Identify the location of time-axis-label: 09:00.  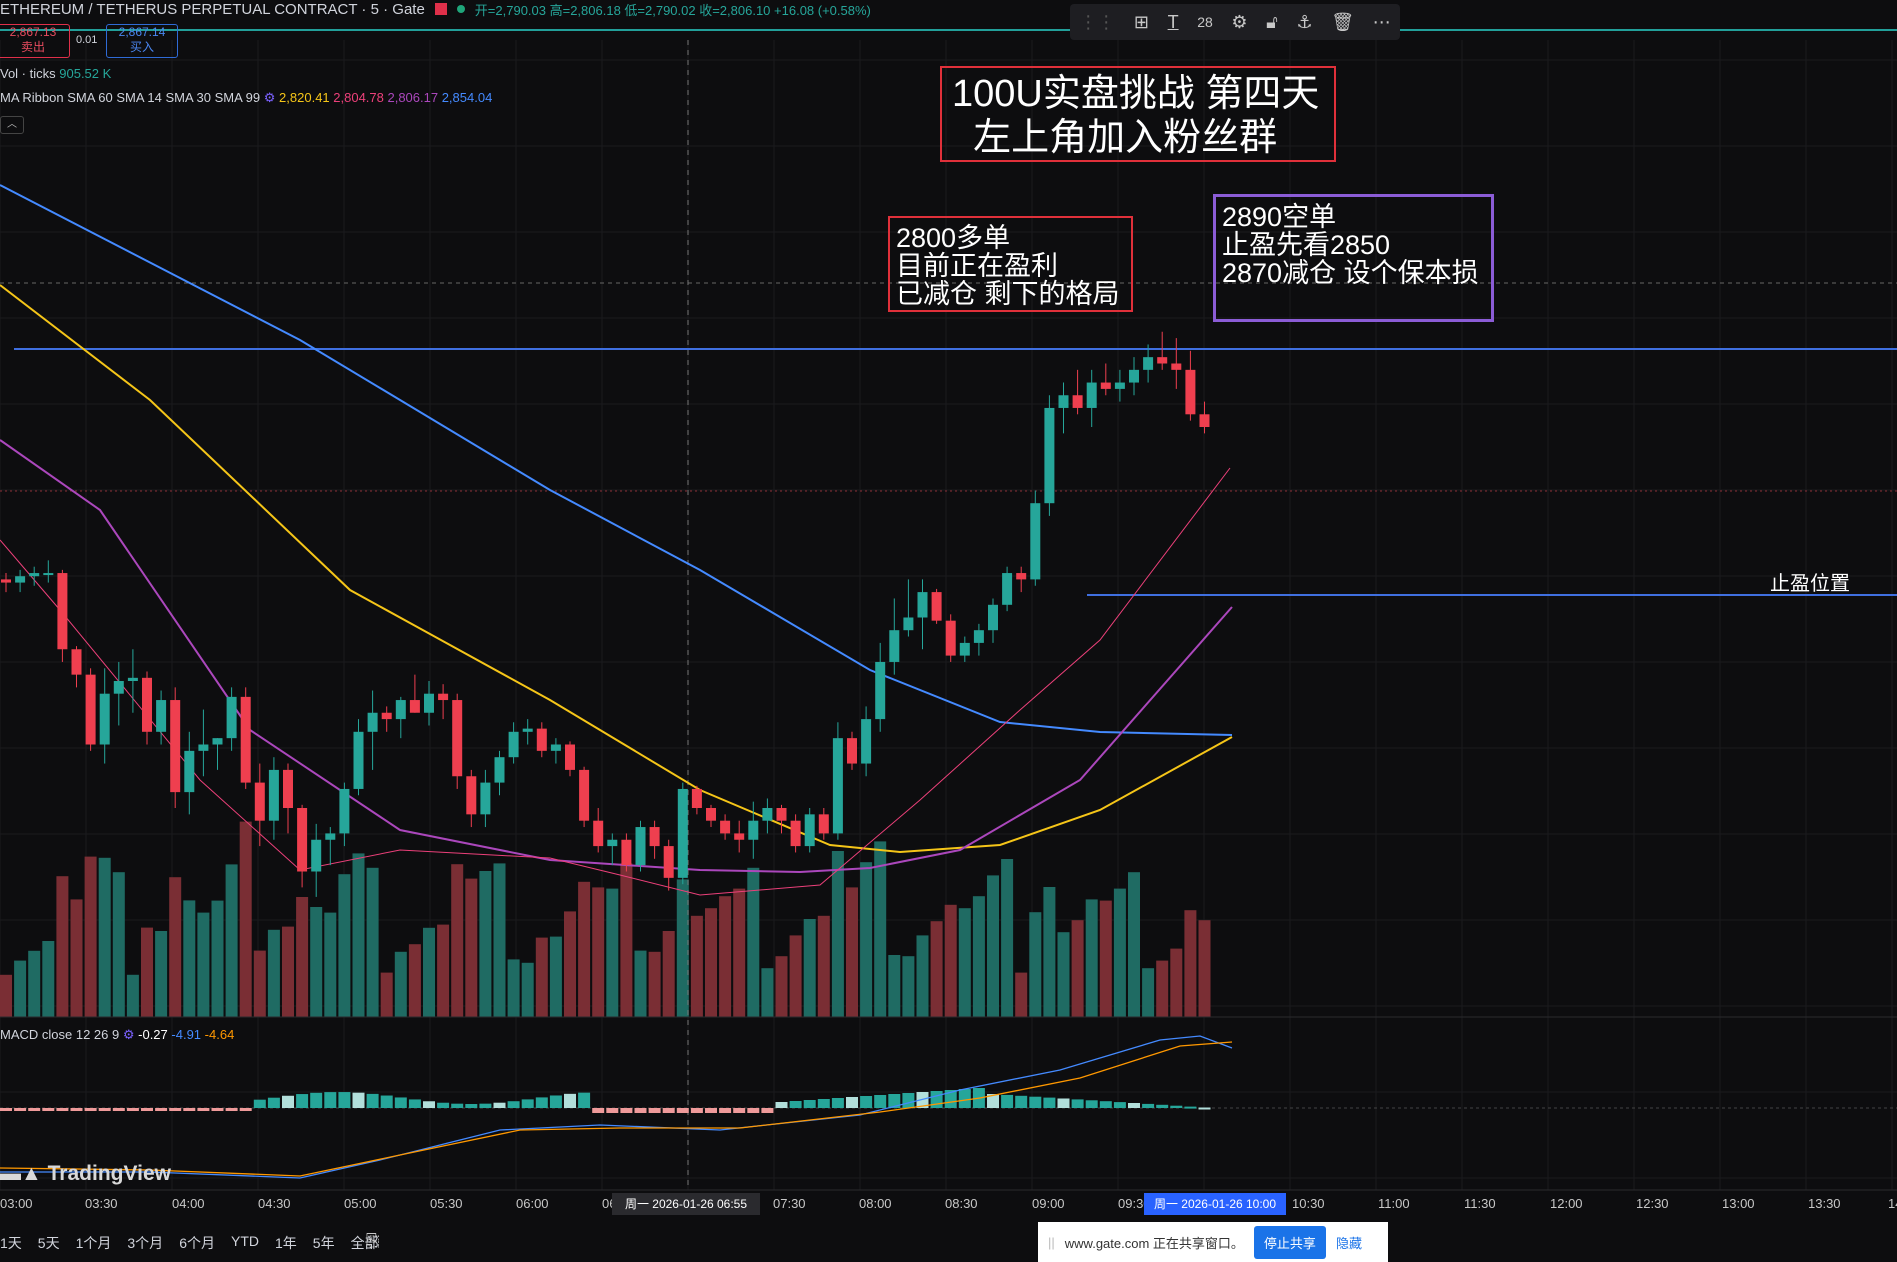
(1048, 1203).